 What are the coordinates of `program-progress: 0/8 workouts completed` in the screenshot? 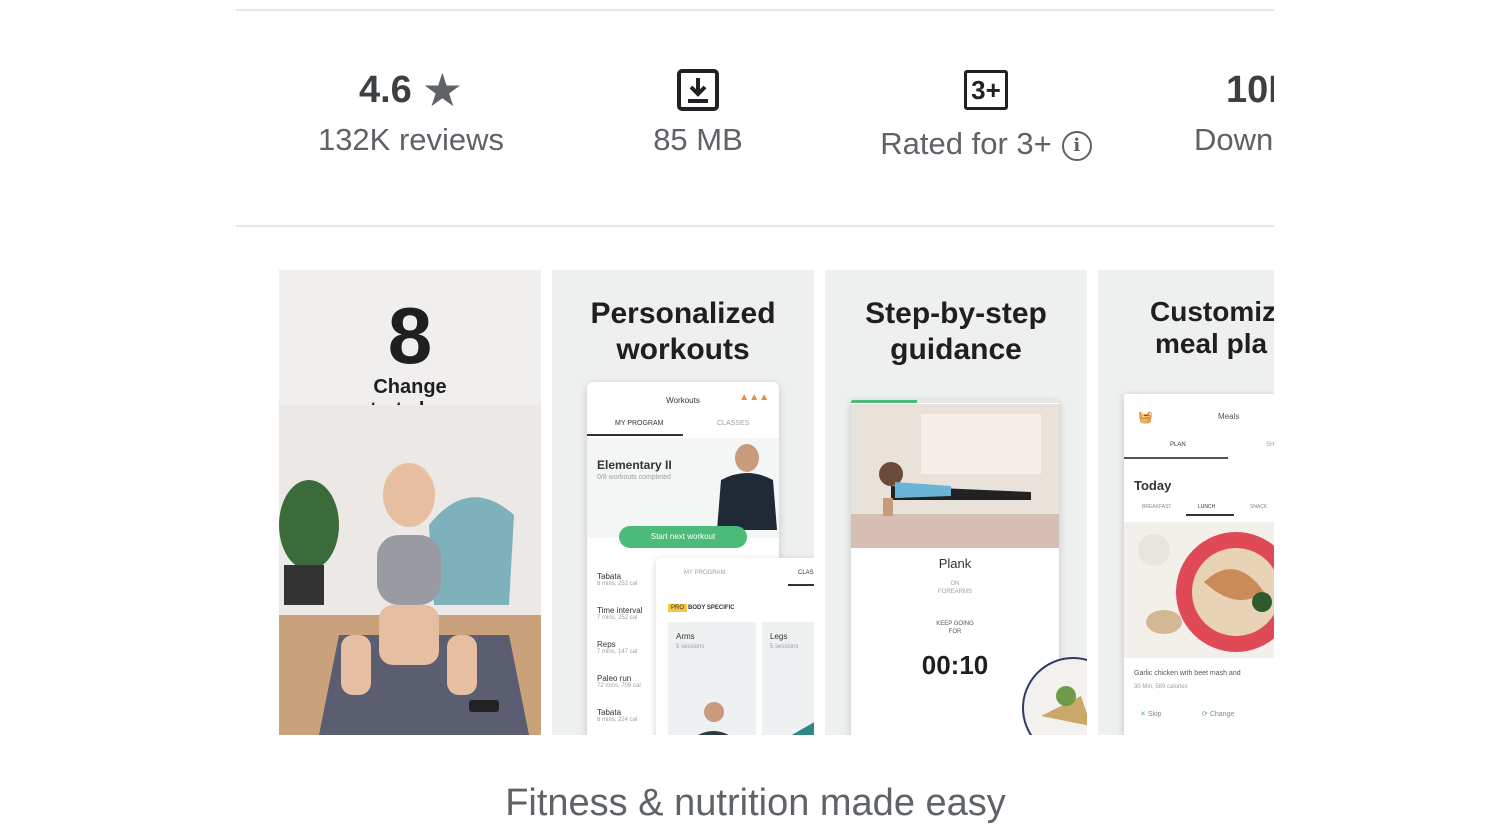 It's located at (634, 477).